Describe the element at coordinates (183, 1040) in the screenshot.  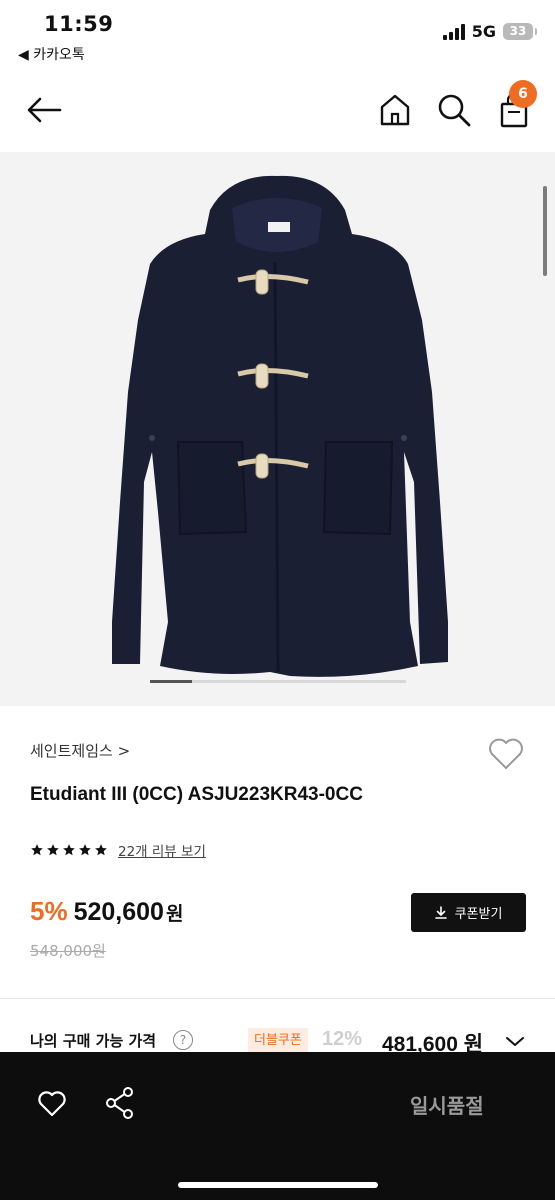
I see `help-icon: ?` at that location.